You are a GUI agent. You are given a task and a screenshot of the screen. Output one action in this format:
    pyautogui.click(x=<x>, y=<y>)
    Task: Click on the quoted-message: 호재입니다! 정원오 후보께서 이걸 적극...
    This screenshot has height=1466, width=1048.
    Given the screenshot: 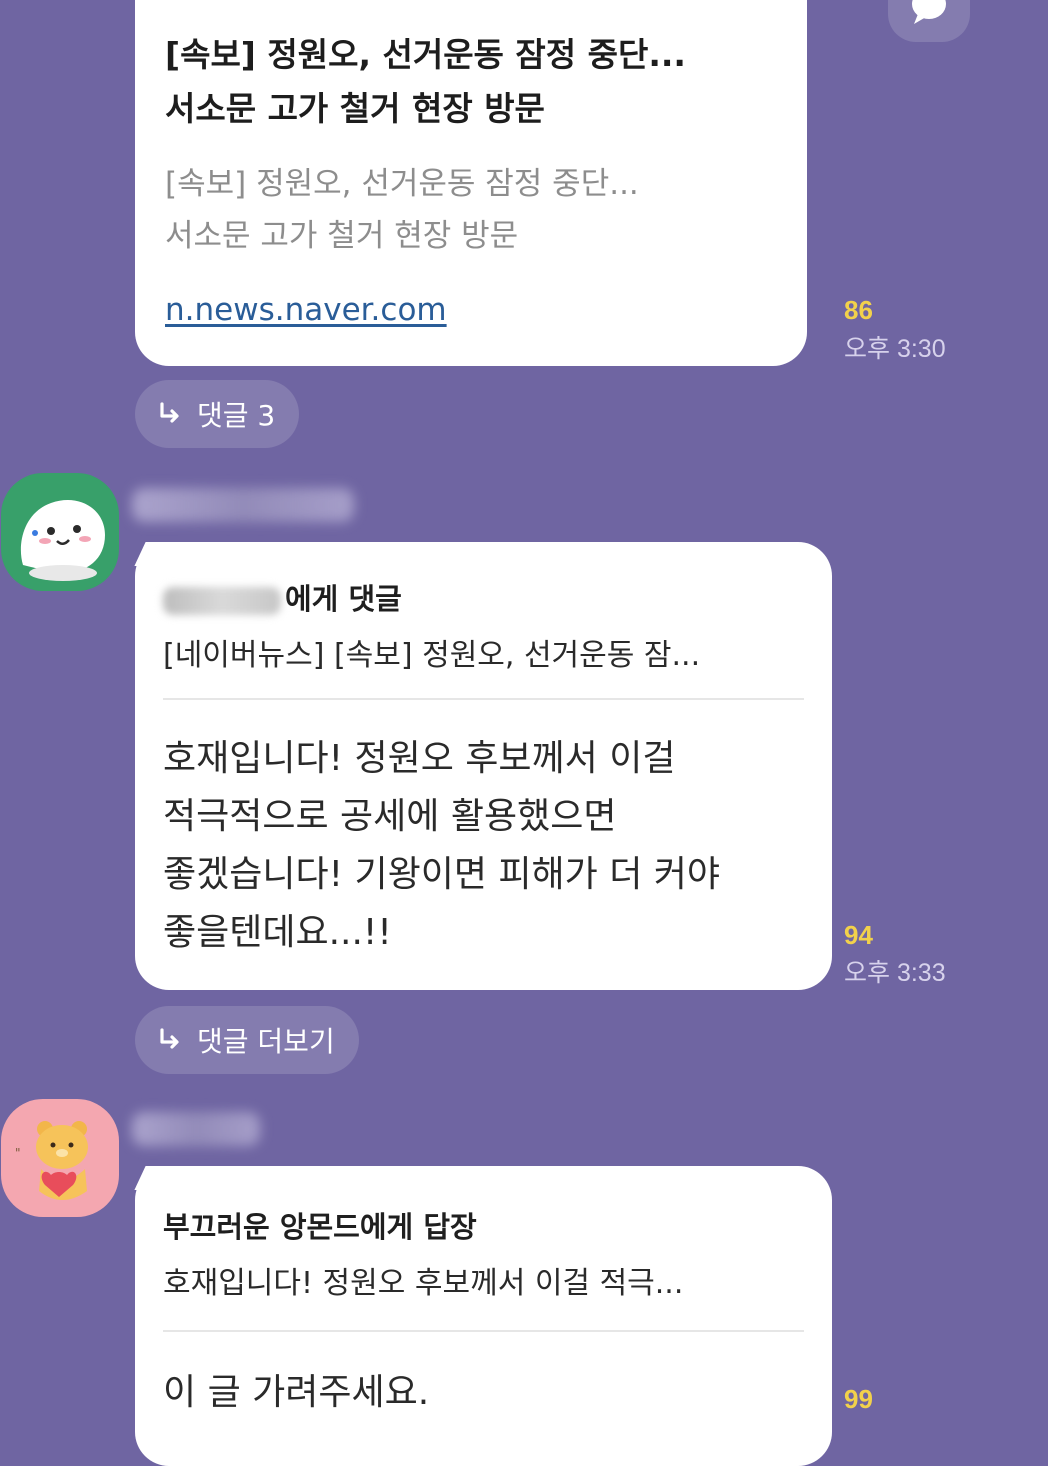 What is the action you would take?
    pyautogui.click(x=423, y=1283)
    